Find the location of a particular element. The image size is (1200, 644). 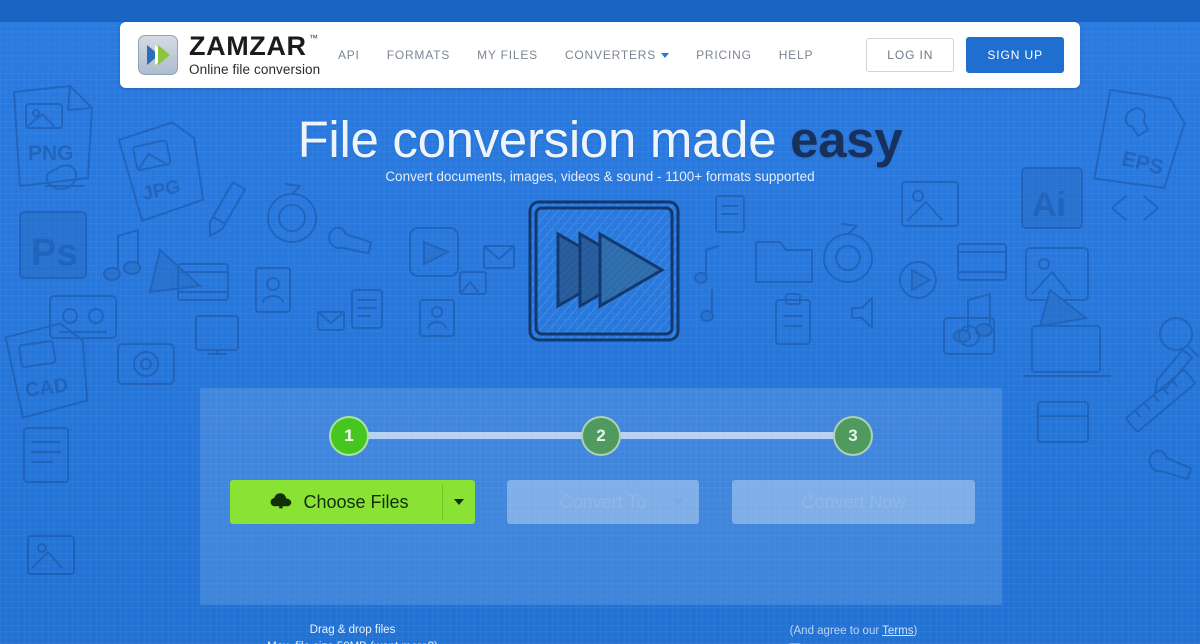

terms-agreement: (And agree to our Terms) is located at coordinates (853, 631).